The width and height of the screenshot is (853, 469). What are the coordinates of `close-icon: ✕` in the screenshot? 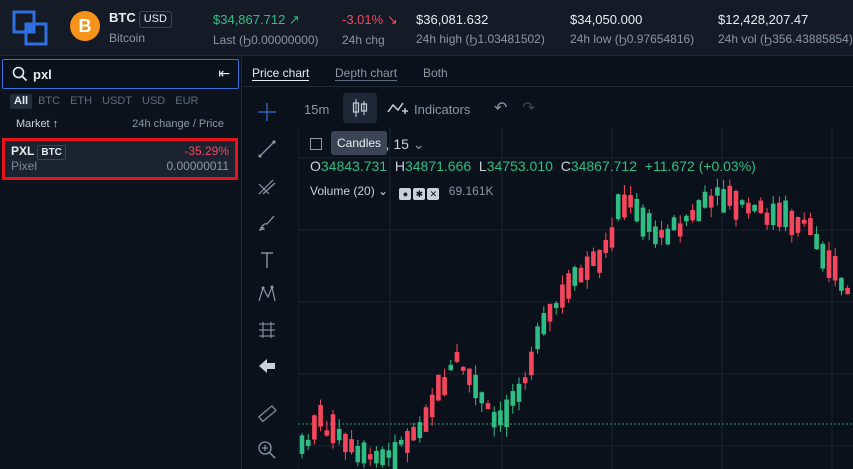 It's located at (433, 194).